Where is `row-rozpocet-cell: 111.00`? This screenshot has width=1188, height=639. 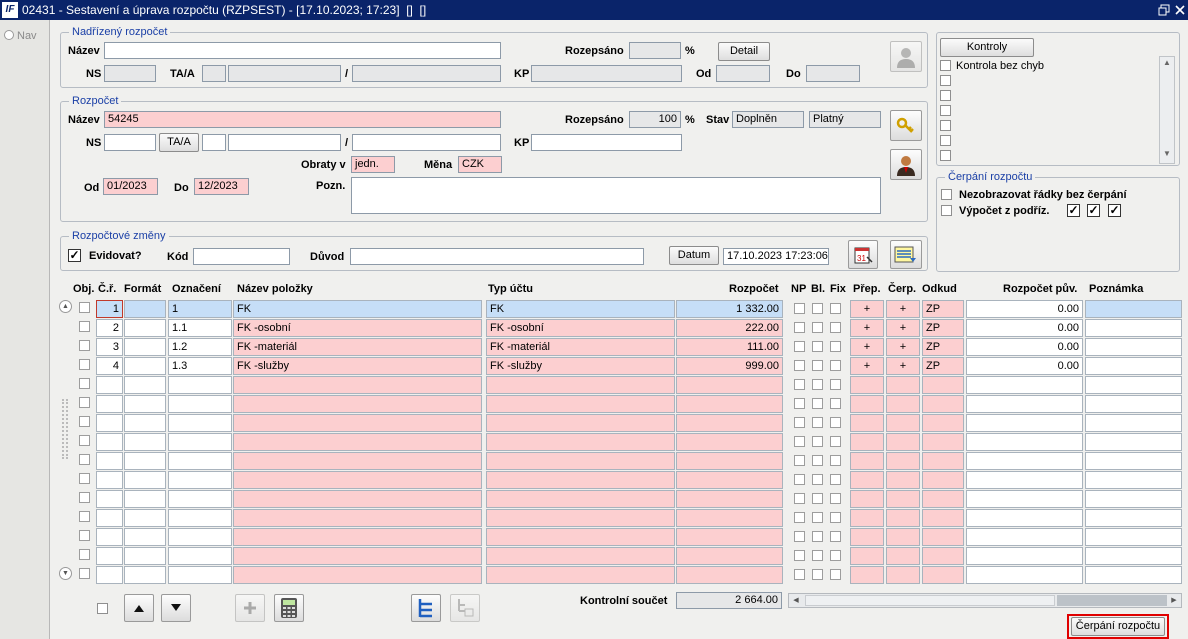
row-rozpocet-cell: 111.00 is located at coordinates (729, 347).